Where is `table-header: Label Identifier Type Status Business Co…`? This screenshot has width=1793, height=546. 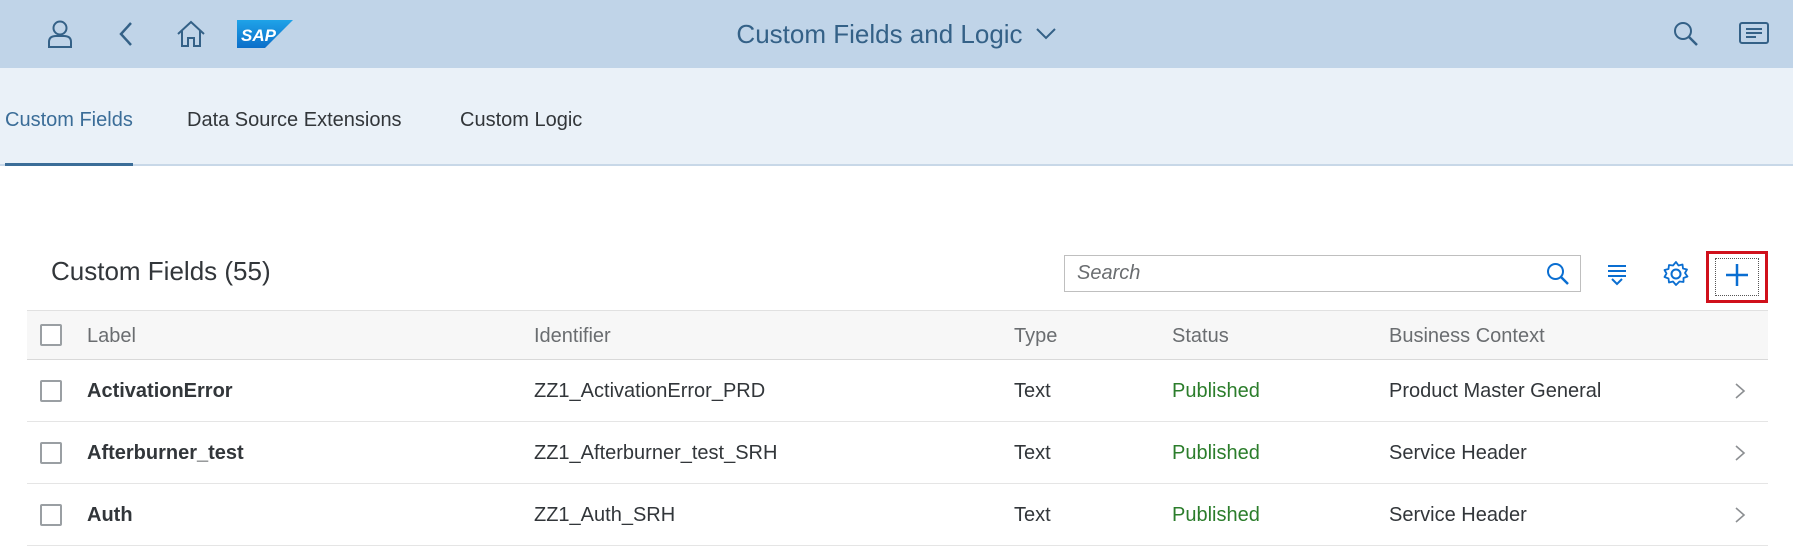
table-header: Label Identifier Type Status Business Co… is located at coordinates (897, 335).